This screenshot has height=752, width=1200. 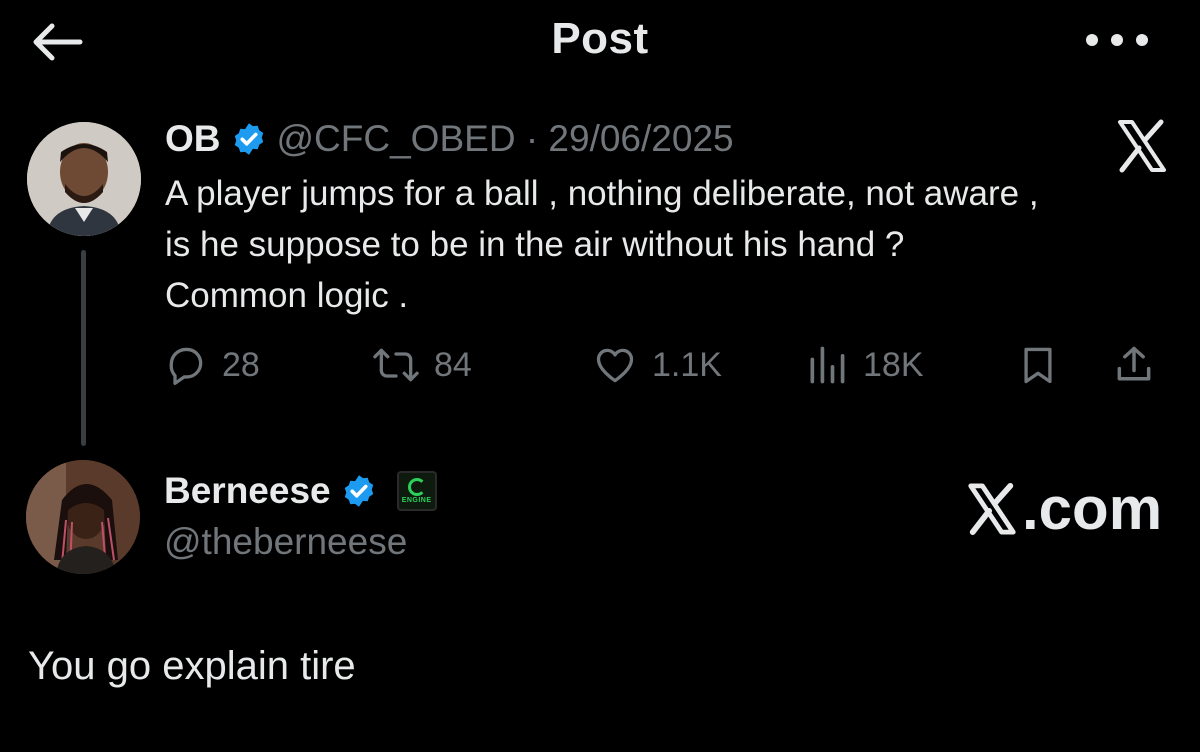 I want to click on reply-button: 28, so click(x=212, y=365).